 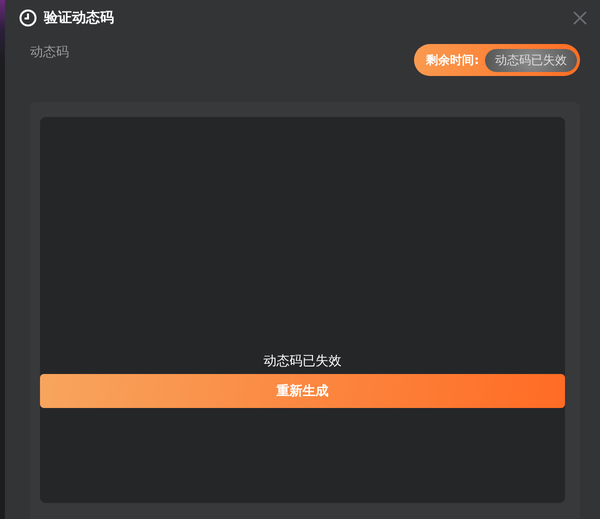 I want to click on close-icon, so click(x=580, y=17).